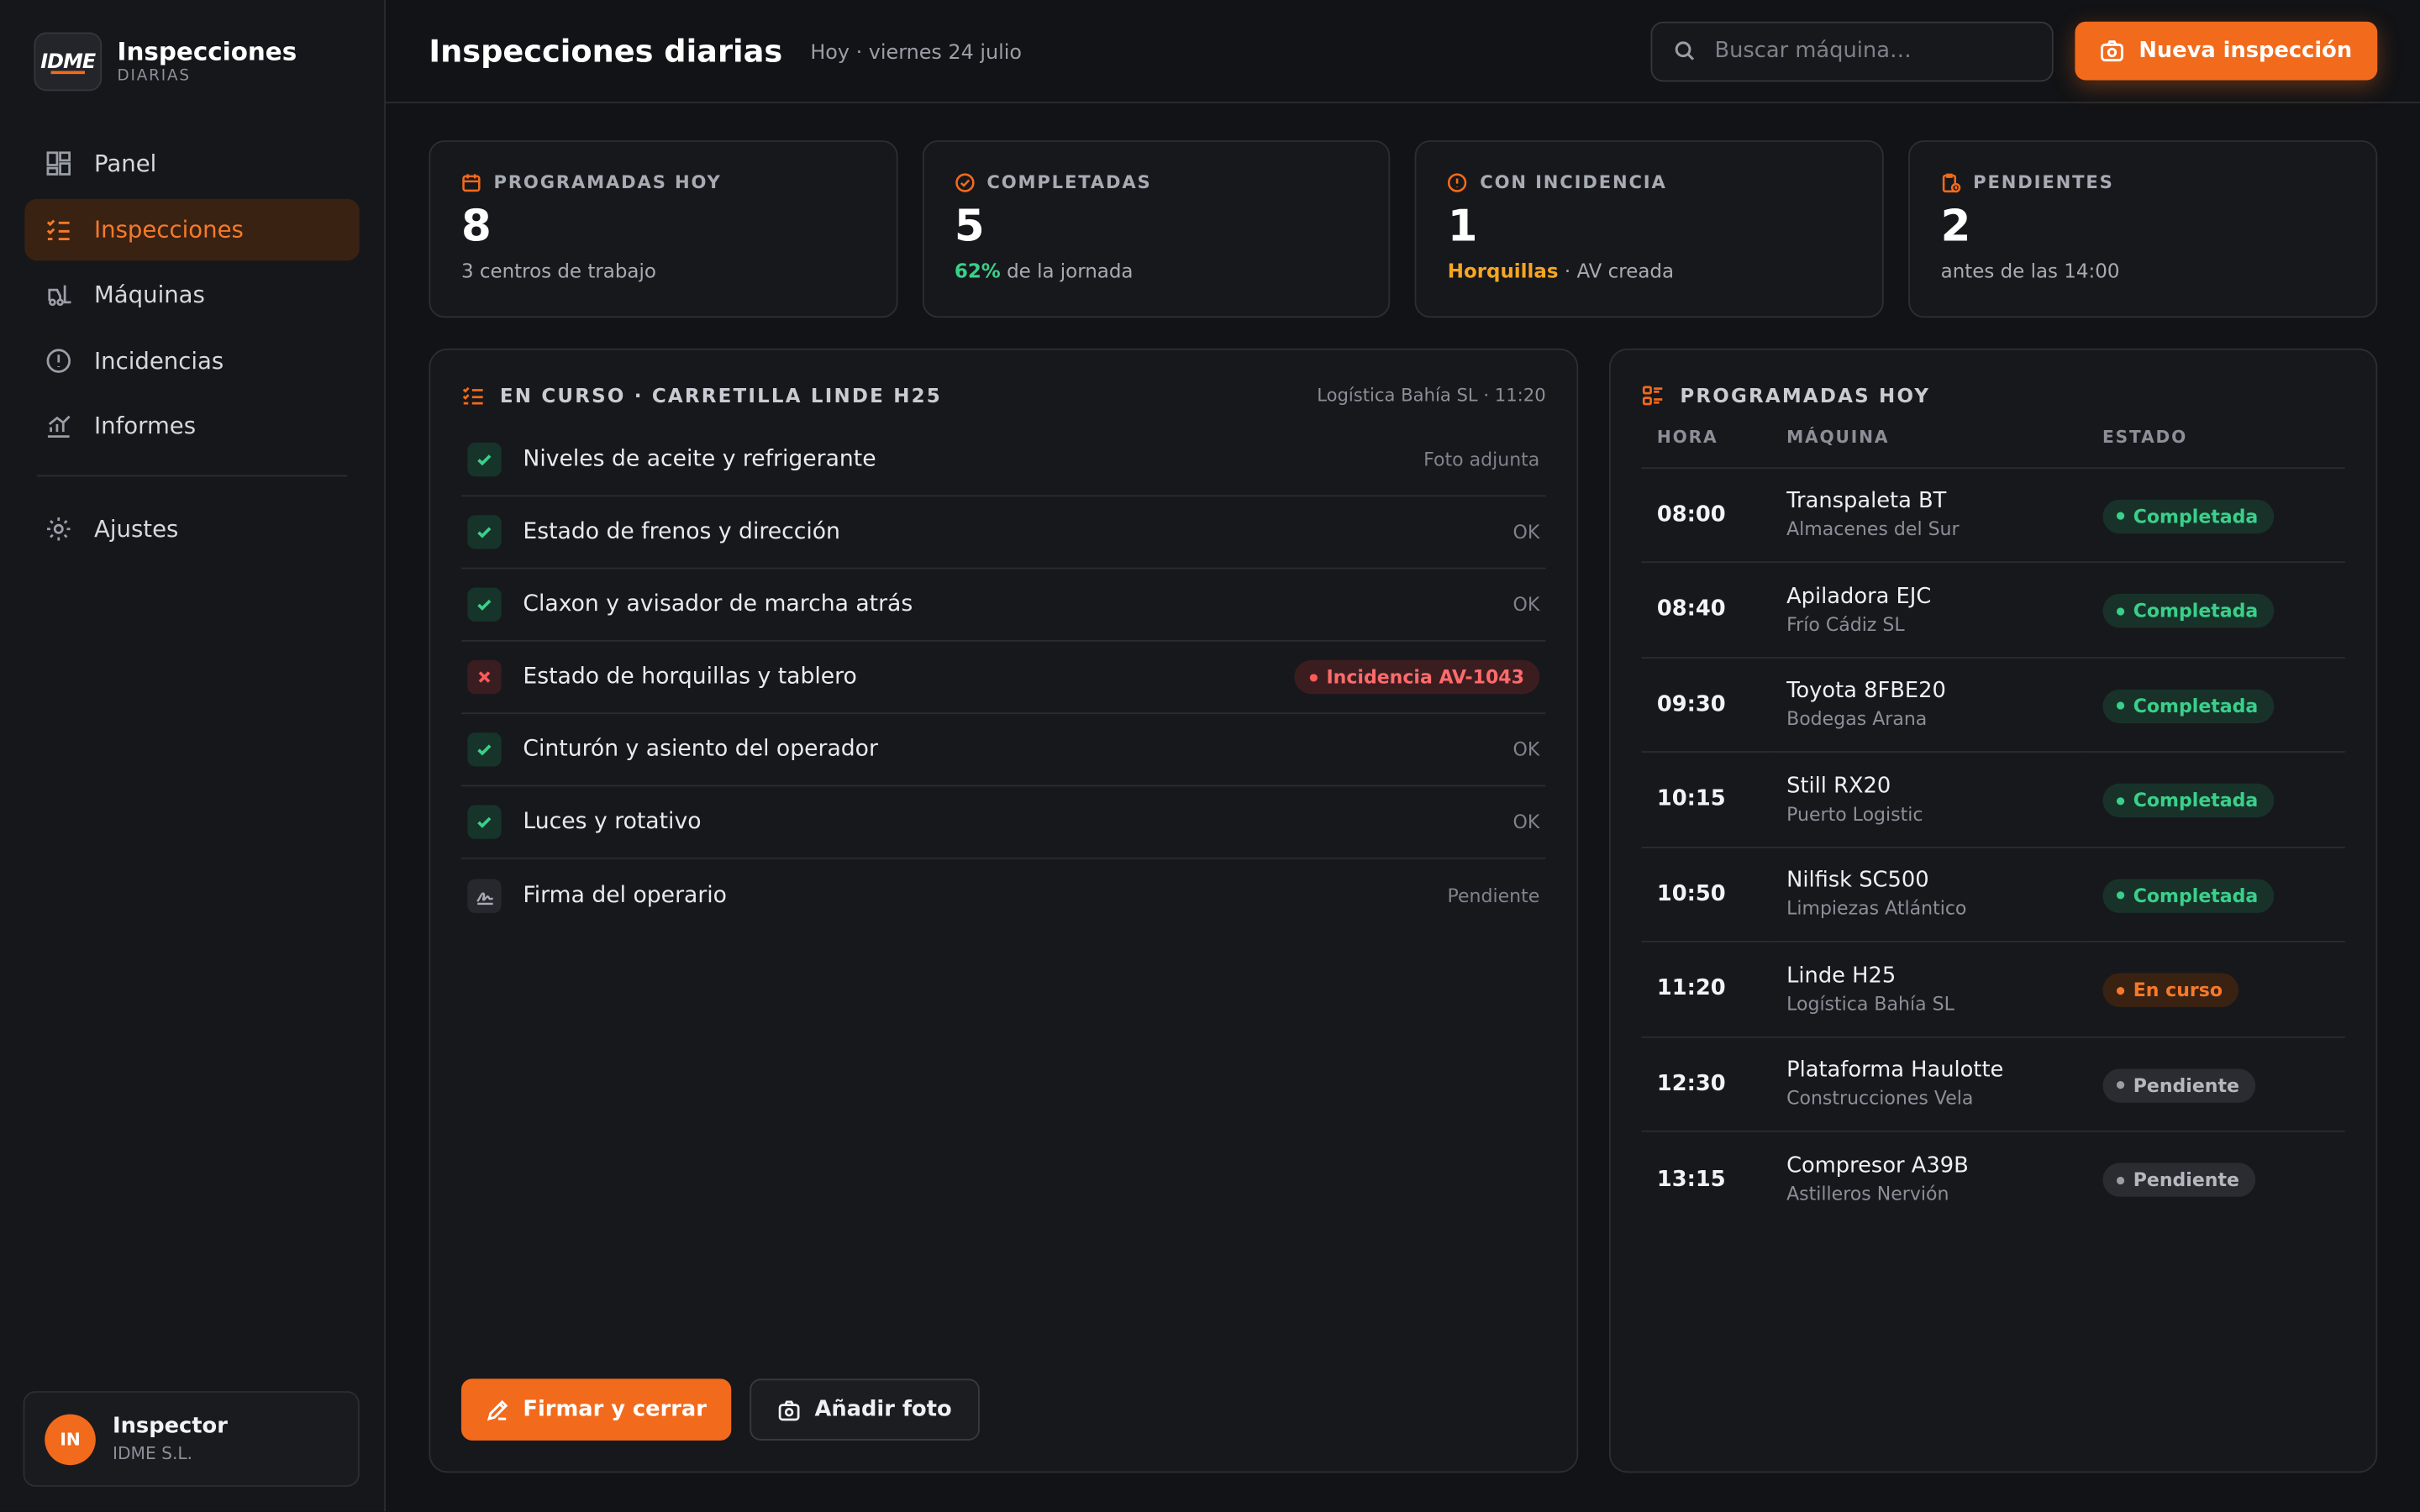  What do you see at coordinates (613, 822) in the screenshot?
I see `checklist-label: Luces y rotativo` at bounding box center [613, 822].